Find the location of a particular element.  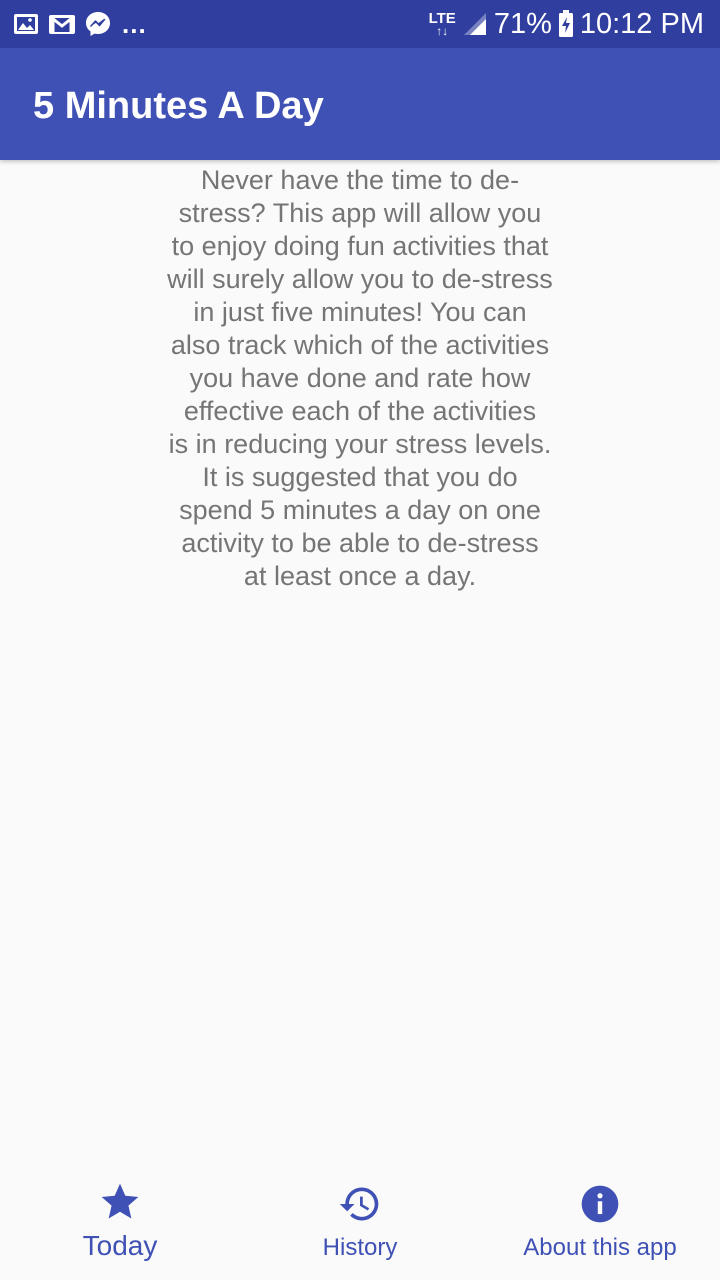

nav-tab-history: History is located at coordinates (360, 1220).